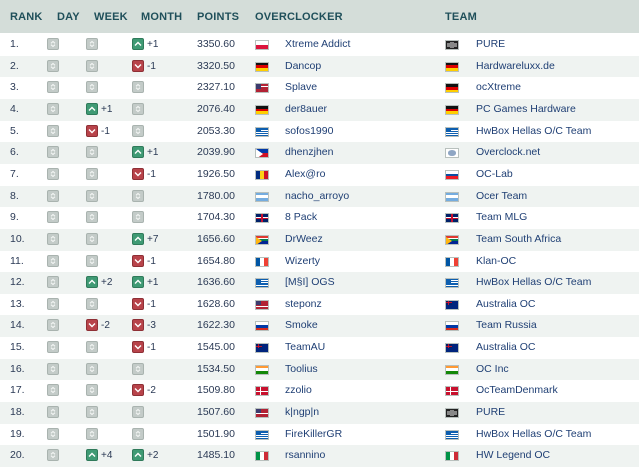  What do you see at coordinates (461, 17) in the screenshot?
I see `header-team: TEAM` at bounding box center [461, 17].